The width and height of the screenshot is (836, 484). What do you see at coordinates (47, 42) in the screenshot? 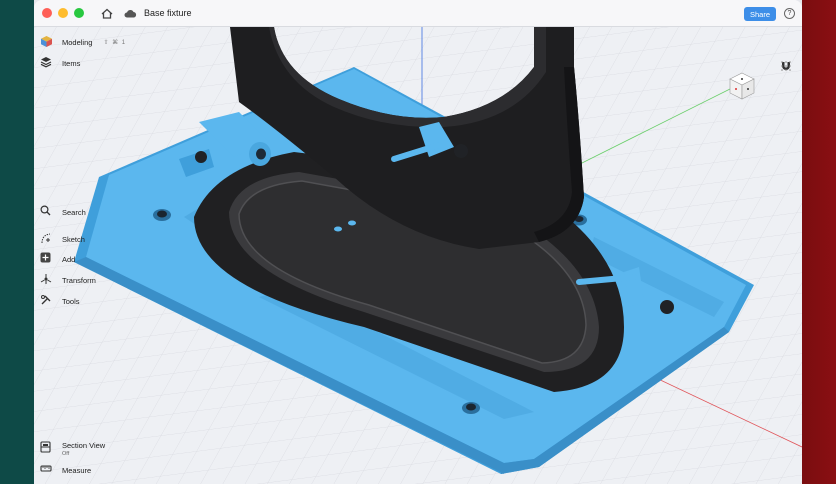
I see `cube-icon` at bounding box center [47, 42].